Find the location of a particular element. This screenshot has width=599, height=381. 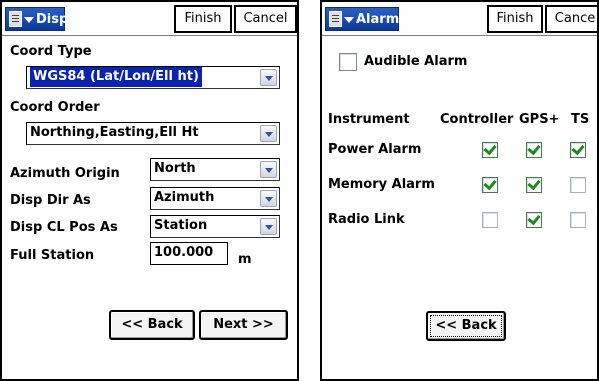

power-ts-checkbox is located at coordinates (578, 149).